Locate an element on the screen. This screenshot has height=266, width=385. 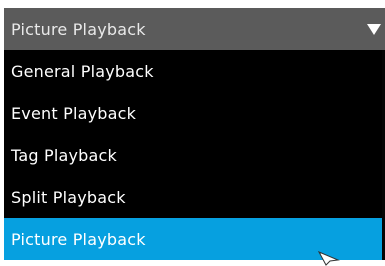
selected-value: Picture Playback is located at coordinates (78, 29).